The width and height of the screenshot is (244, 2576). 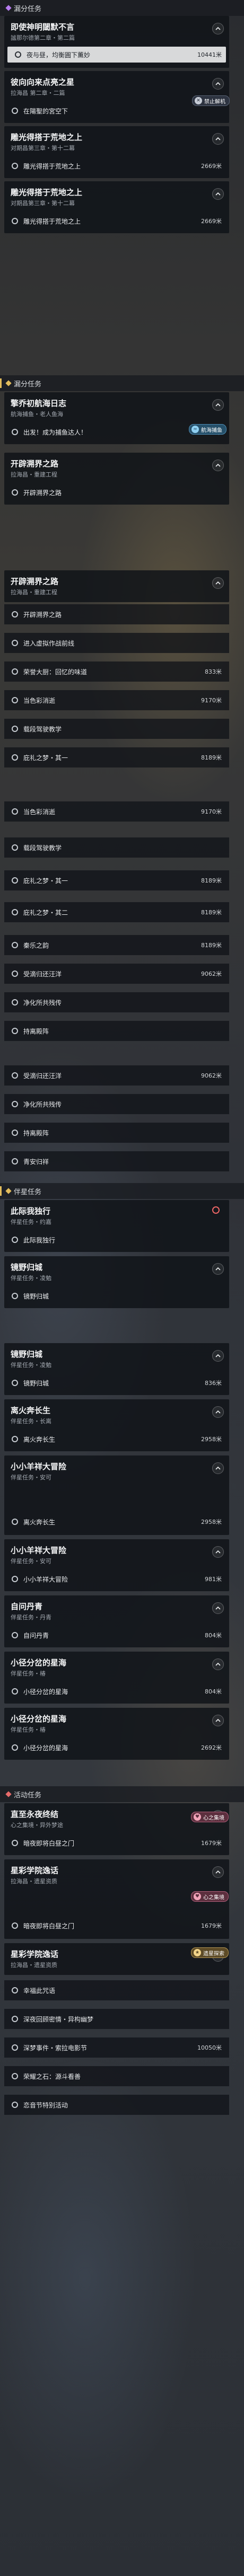 I want to click on list-item: 秦乐之韵 8189米, so click(x=117, y=945).